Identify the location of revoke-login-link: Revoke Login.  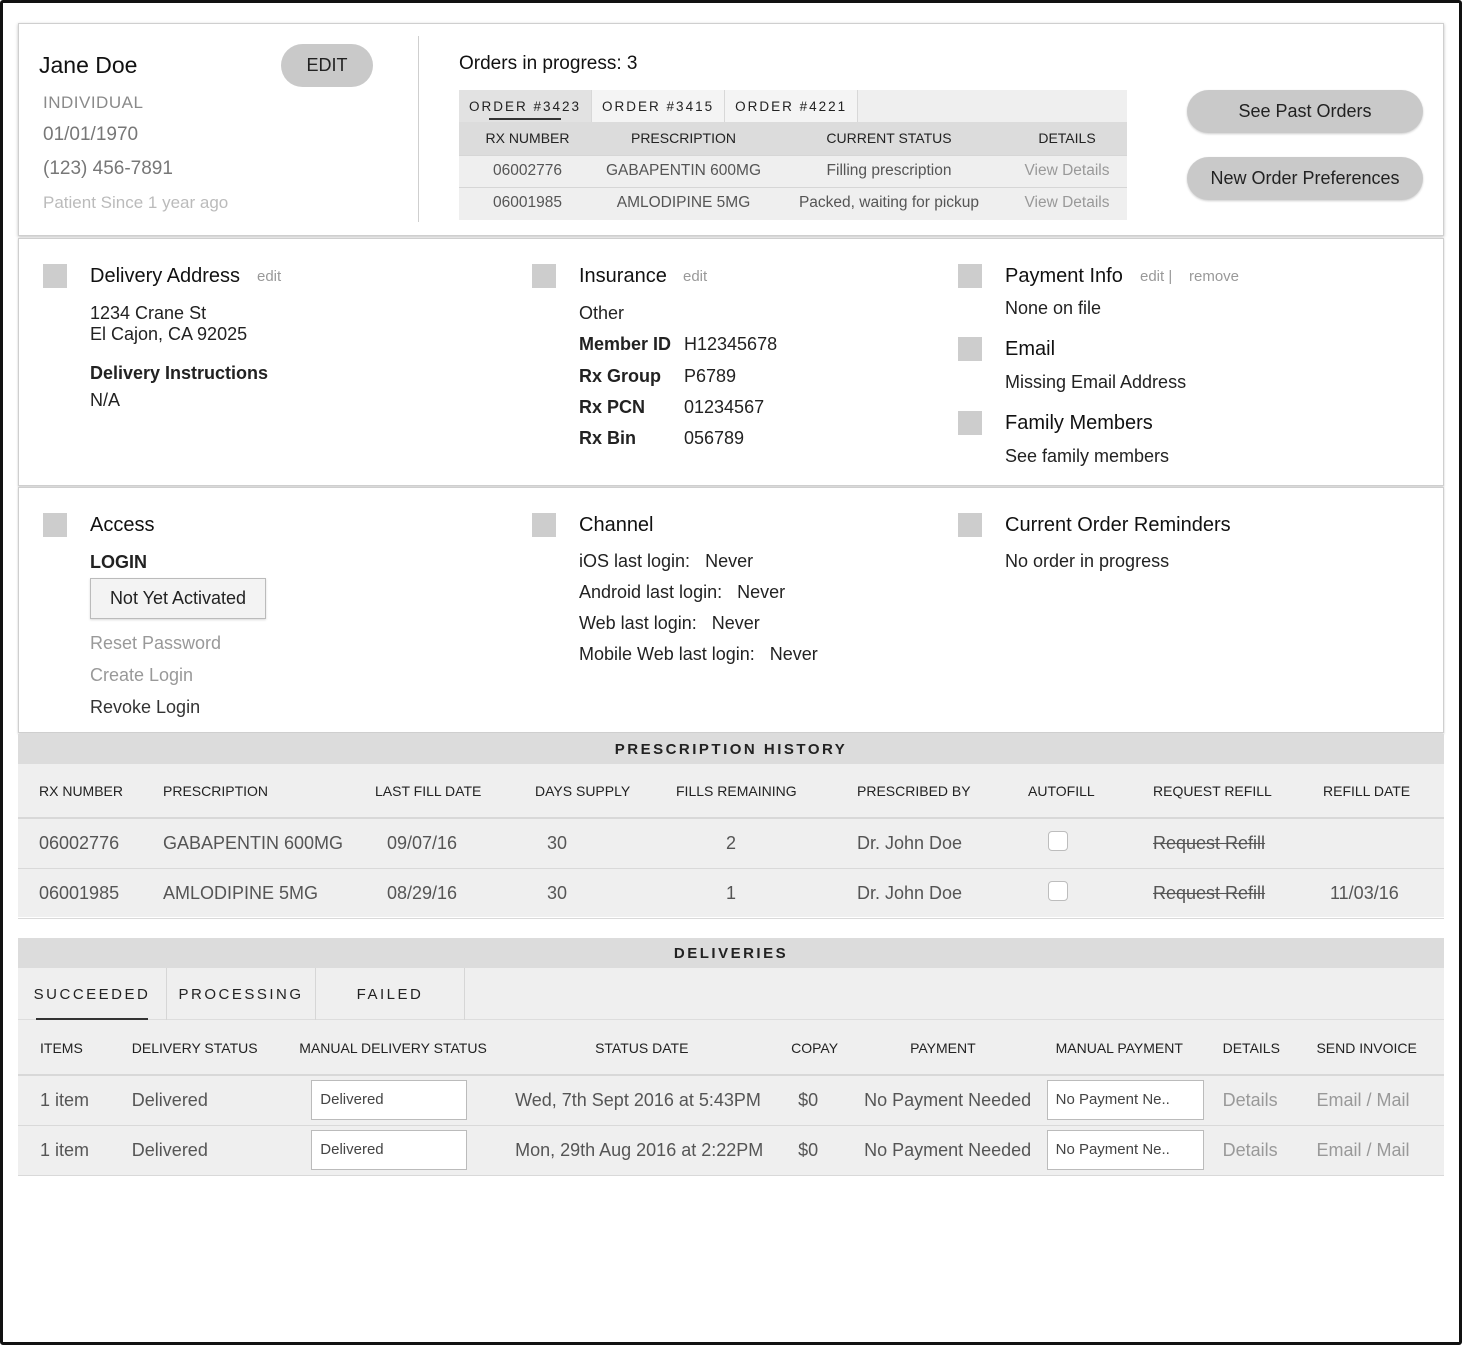
(145, 707).